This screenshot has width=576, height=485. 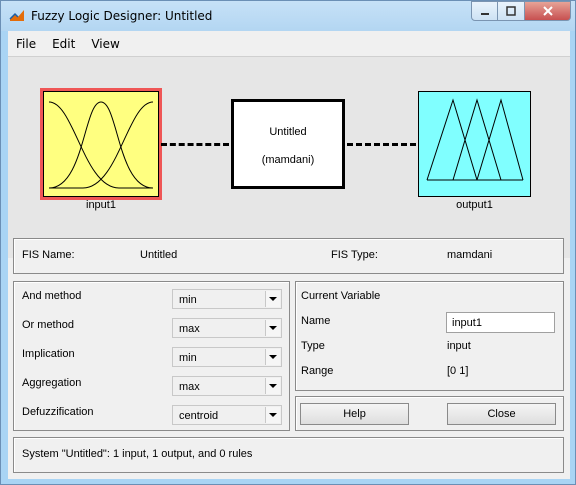 I want to click on menu-file: File, so click(x=26, y=44).